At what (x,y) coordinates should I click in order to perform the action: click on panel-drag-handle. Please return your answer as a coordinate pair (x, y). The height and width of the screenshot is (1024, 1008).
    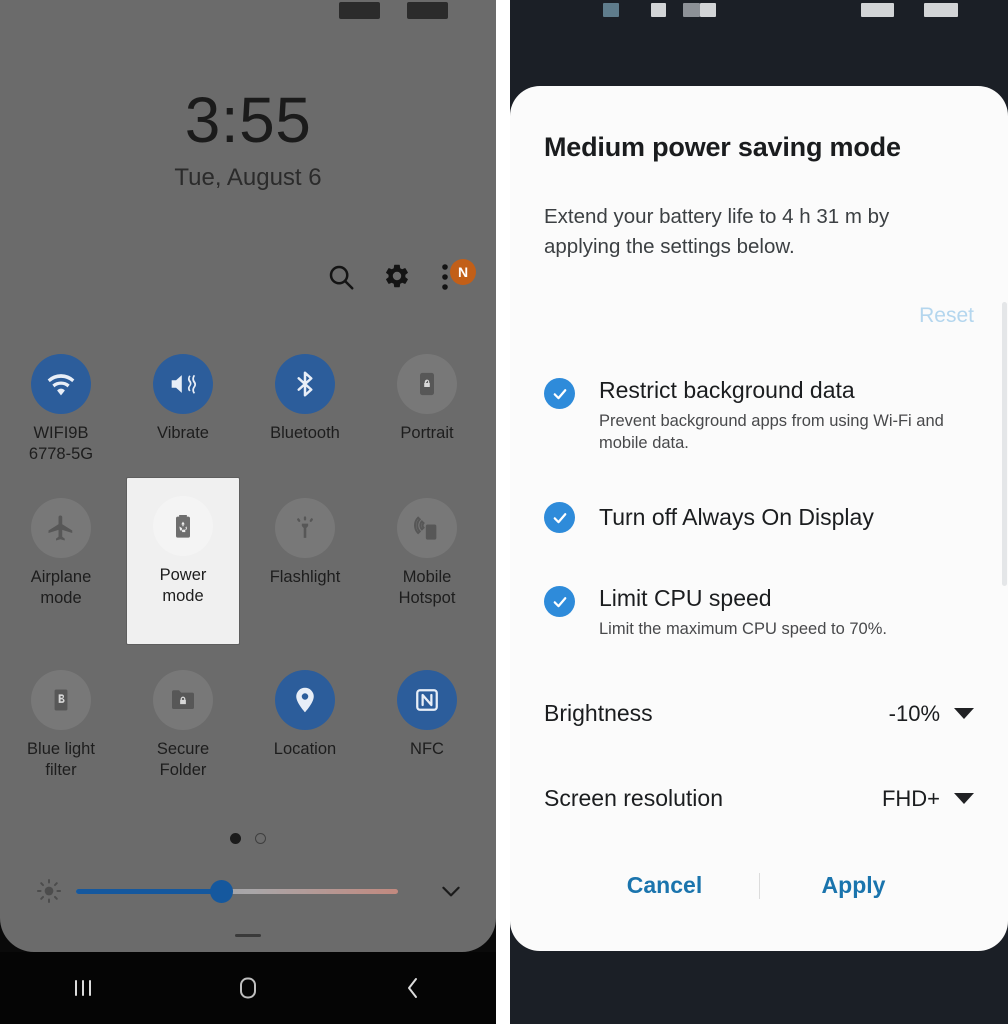
    Looking at the image, I should click on (248, 935).